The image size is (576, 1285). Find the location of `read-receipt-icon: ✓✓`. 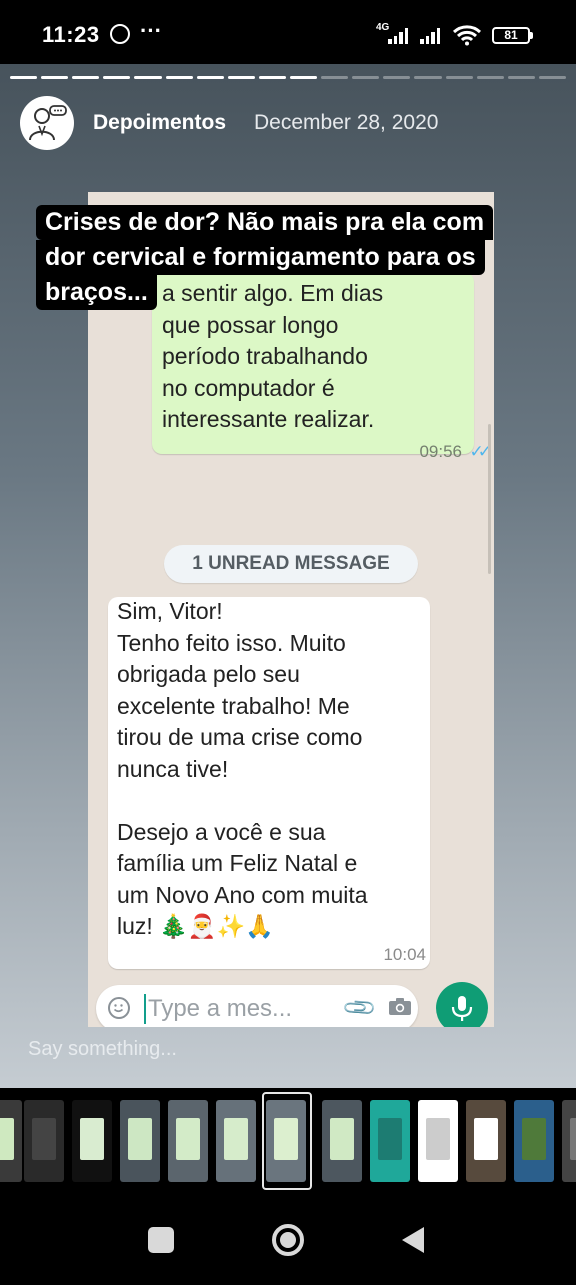

read-receipt-icon: ✓✓ is located at coordinates (480, 451).